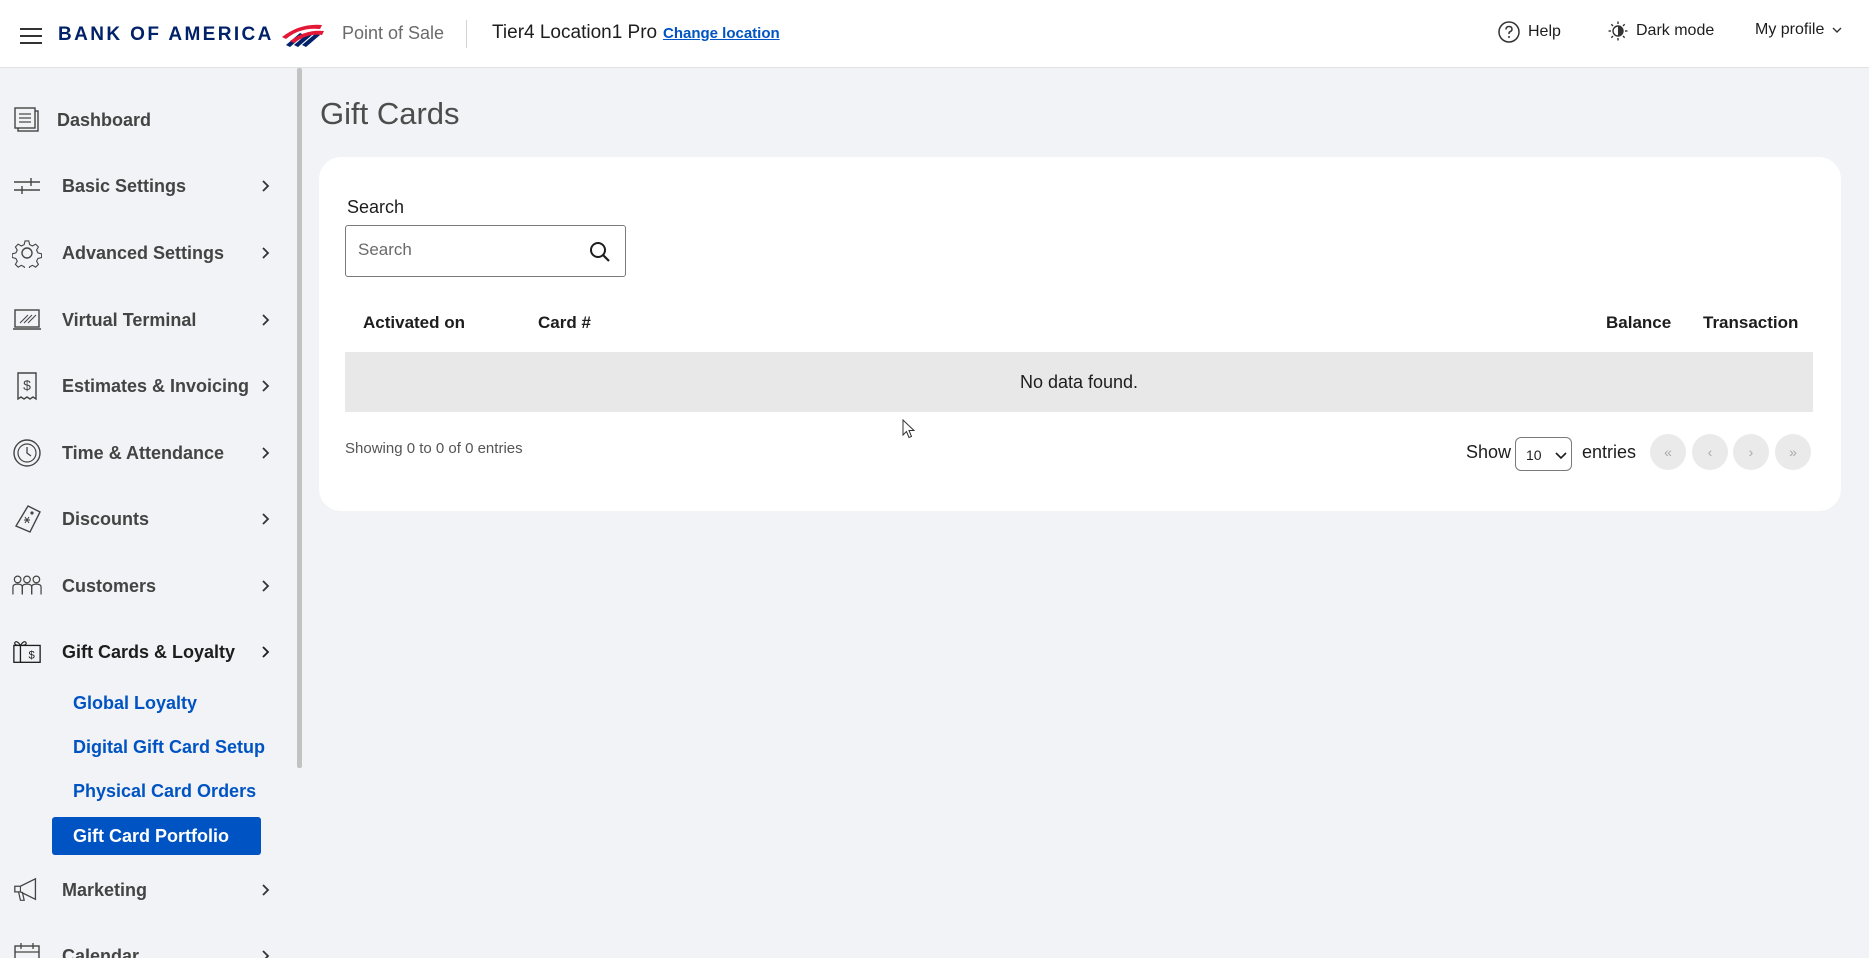 Image resolution: width=1869 pixels, height=958 pixels. What do you see at coordinates (466, 34) in the screenshot?
I see `header-divider` at bounding box center [466, 34].